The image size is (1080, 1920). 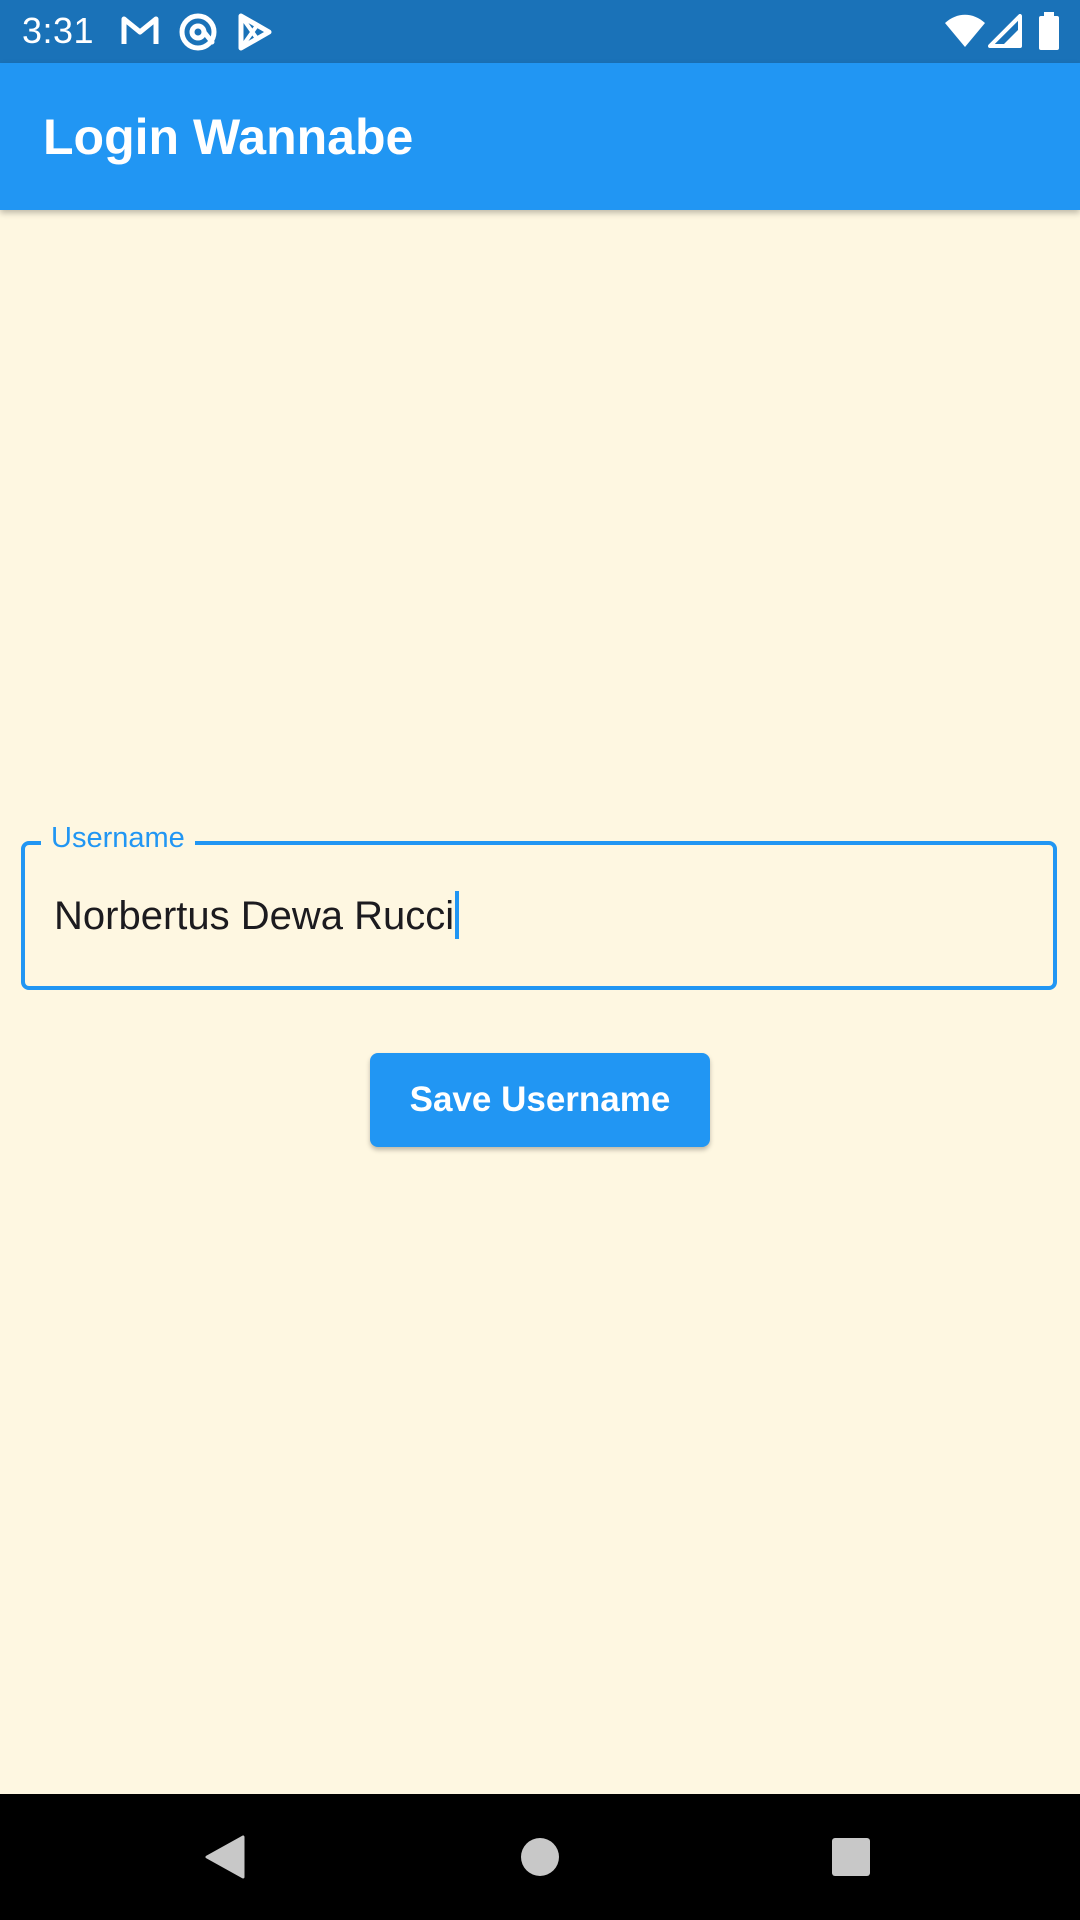 I want to click on text-cursor, so click(x=457, y=915).